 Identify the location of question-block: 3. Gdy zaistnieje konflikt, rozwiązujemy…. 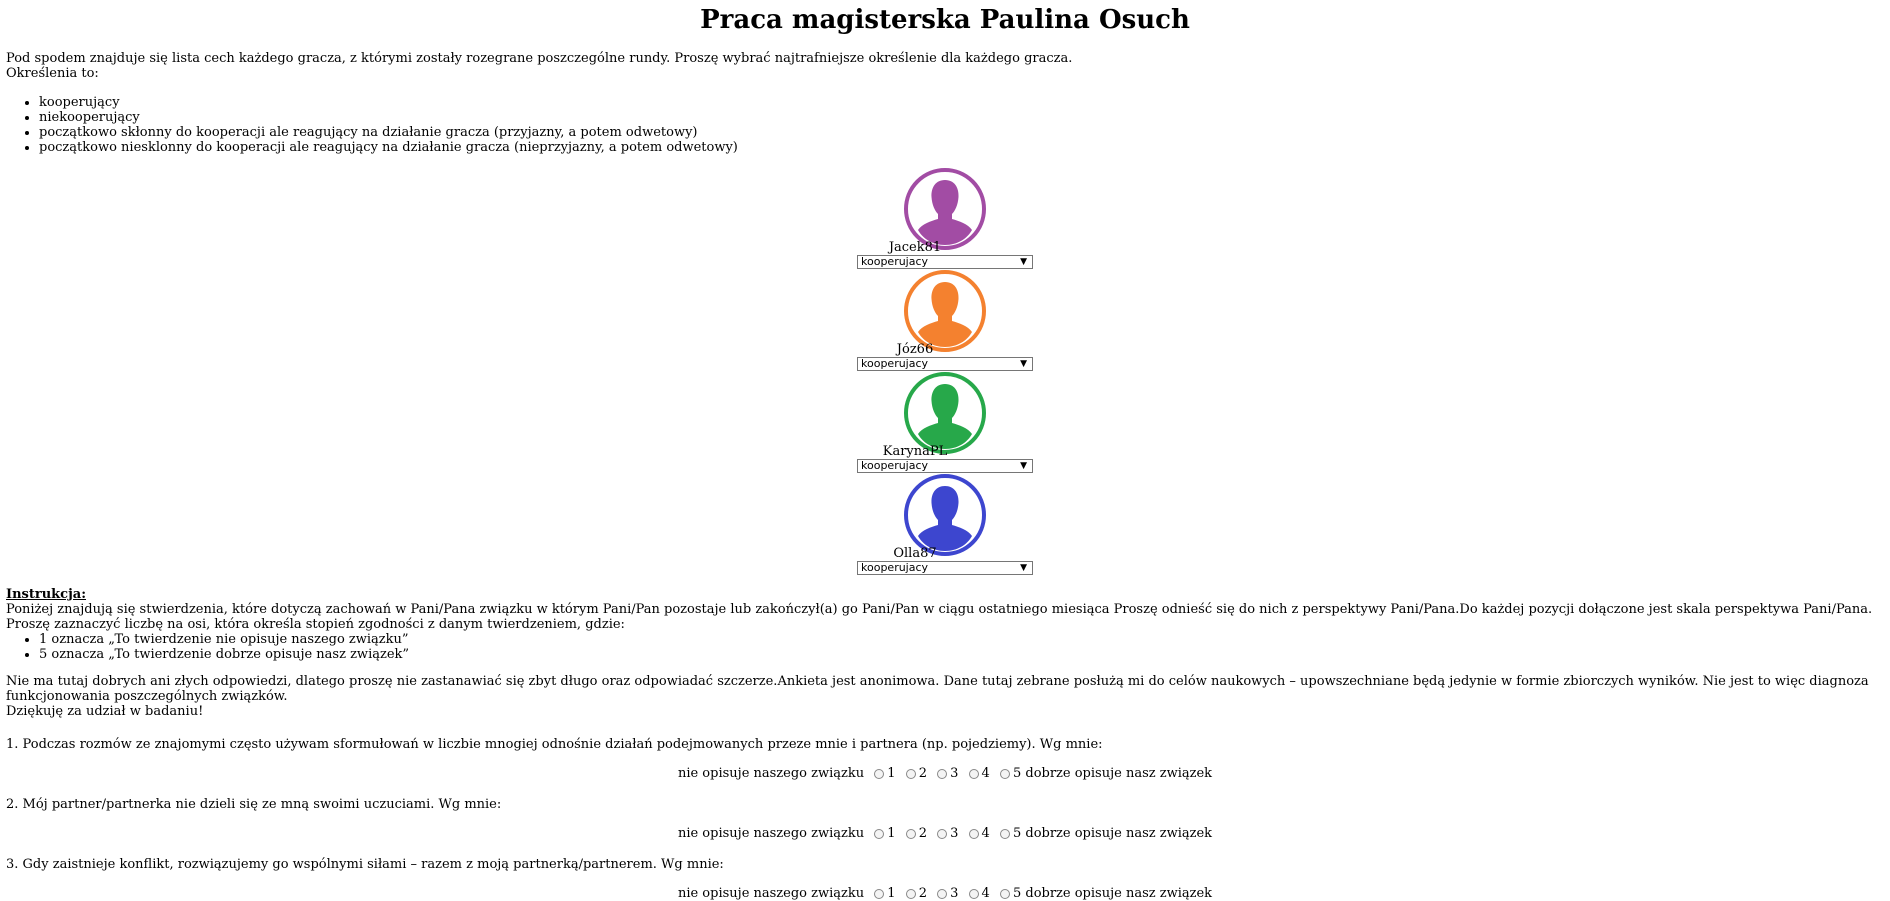
(945, 879).